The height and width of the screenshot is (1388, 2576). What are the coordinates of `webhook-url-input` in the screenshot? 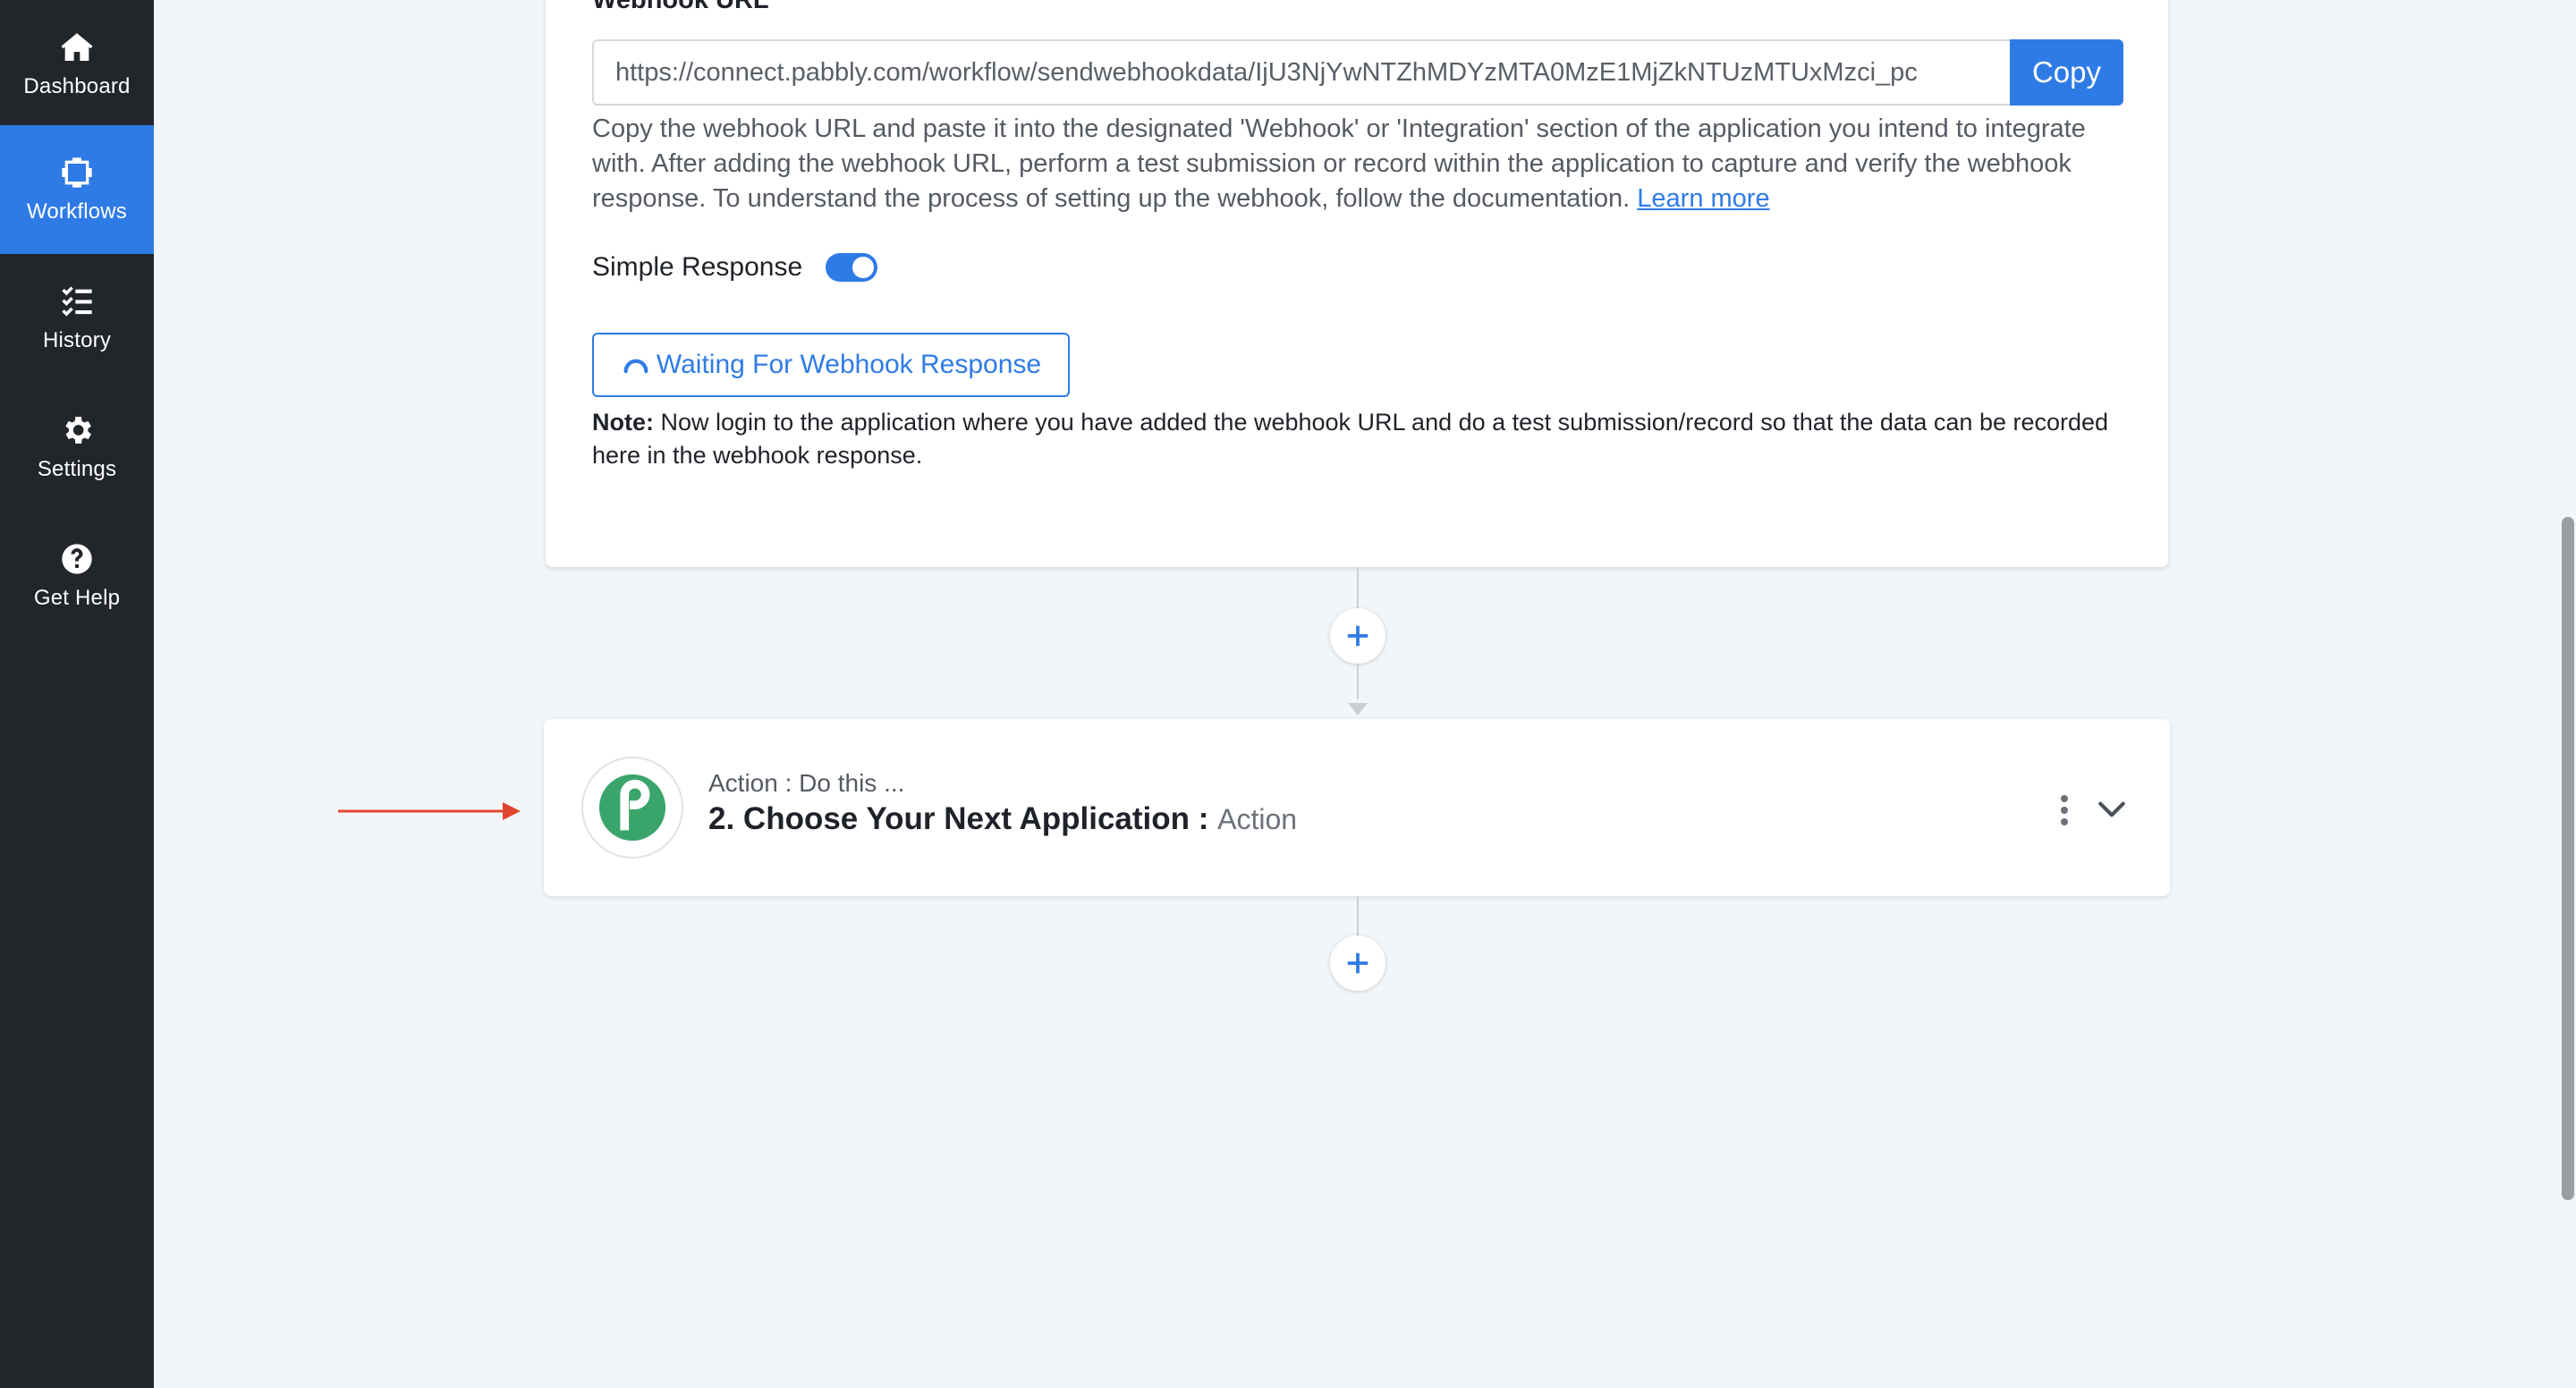 It's located at (1301, 73).